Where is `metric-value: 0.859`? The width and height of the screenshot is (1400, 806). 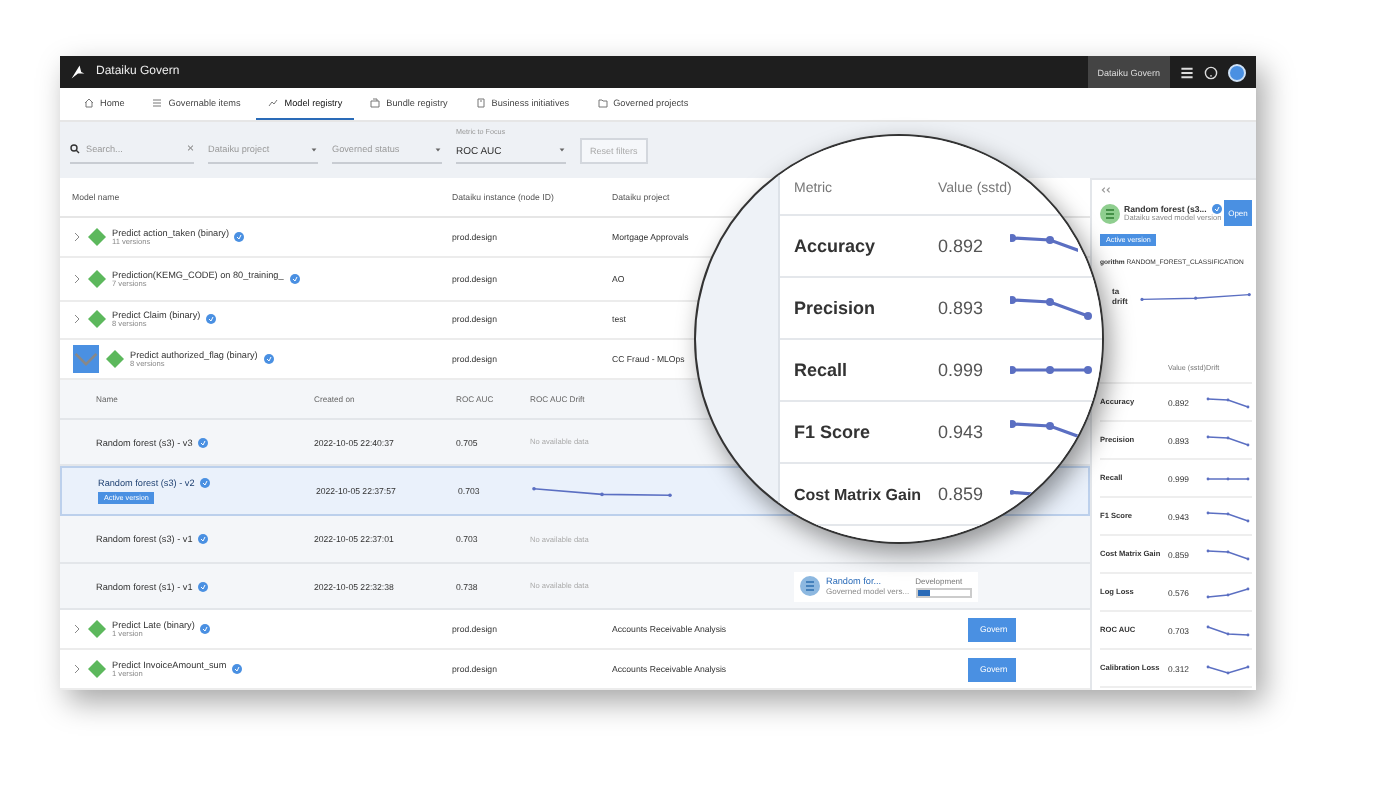 metric-value: 0.859 is located at coordinates (962, 494).